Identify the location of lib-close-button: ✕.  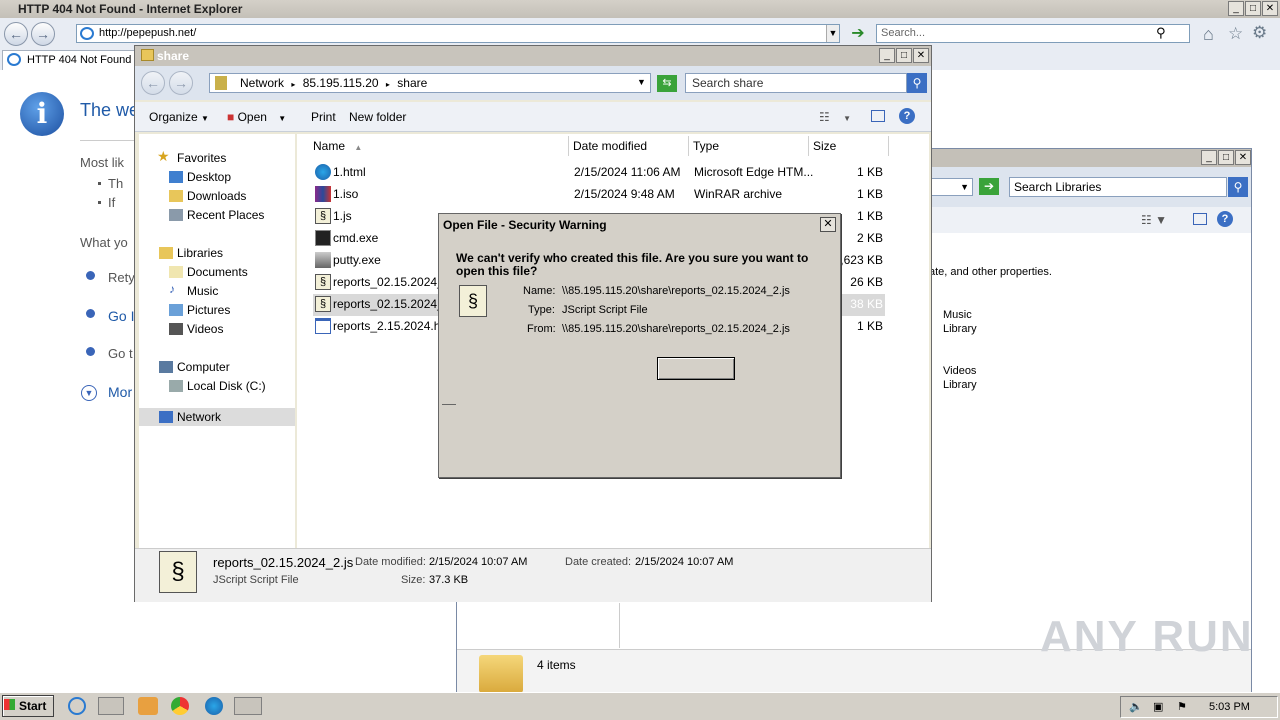
(1243, 157).